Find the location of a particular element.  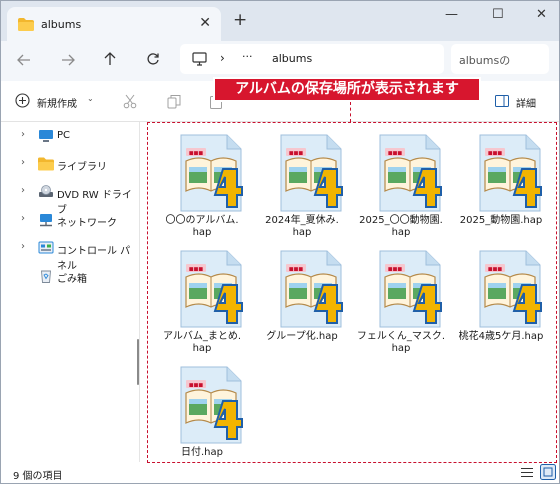

details-button: 詳細 is located at coordinates (520, 102).